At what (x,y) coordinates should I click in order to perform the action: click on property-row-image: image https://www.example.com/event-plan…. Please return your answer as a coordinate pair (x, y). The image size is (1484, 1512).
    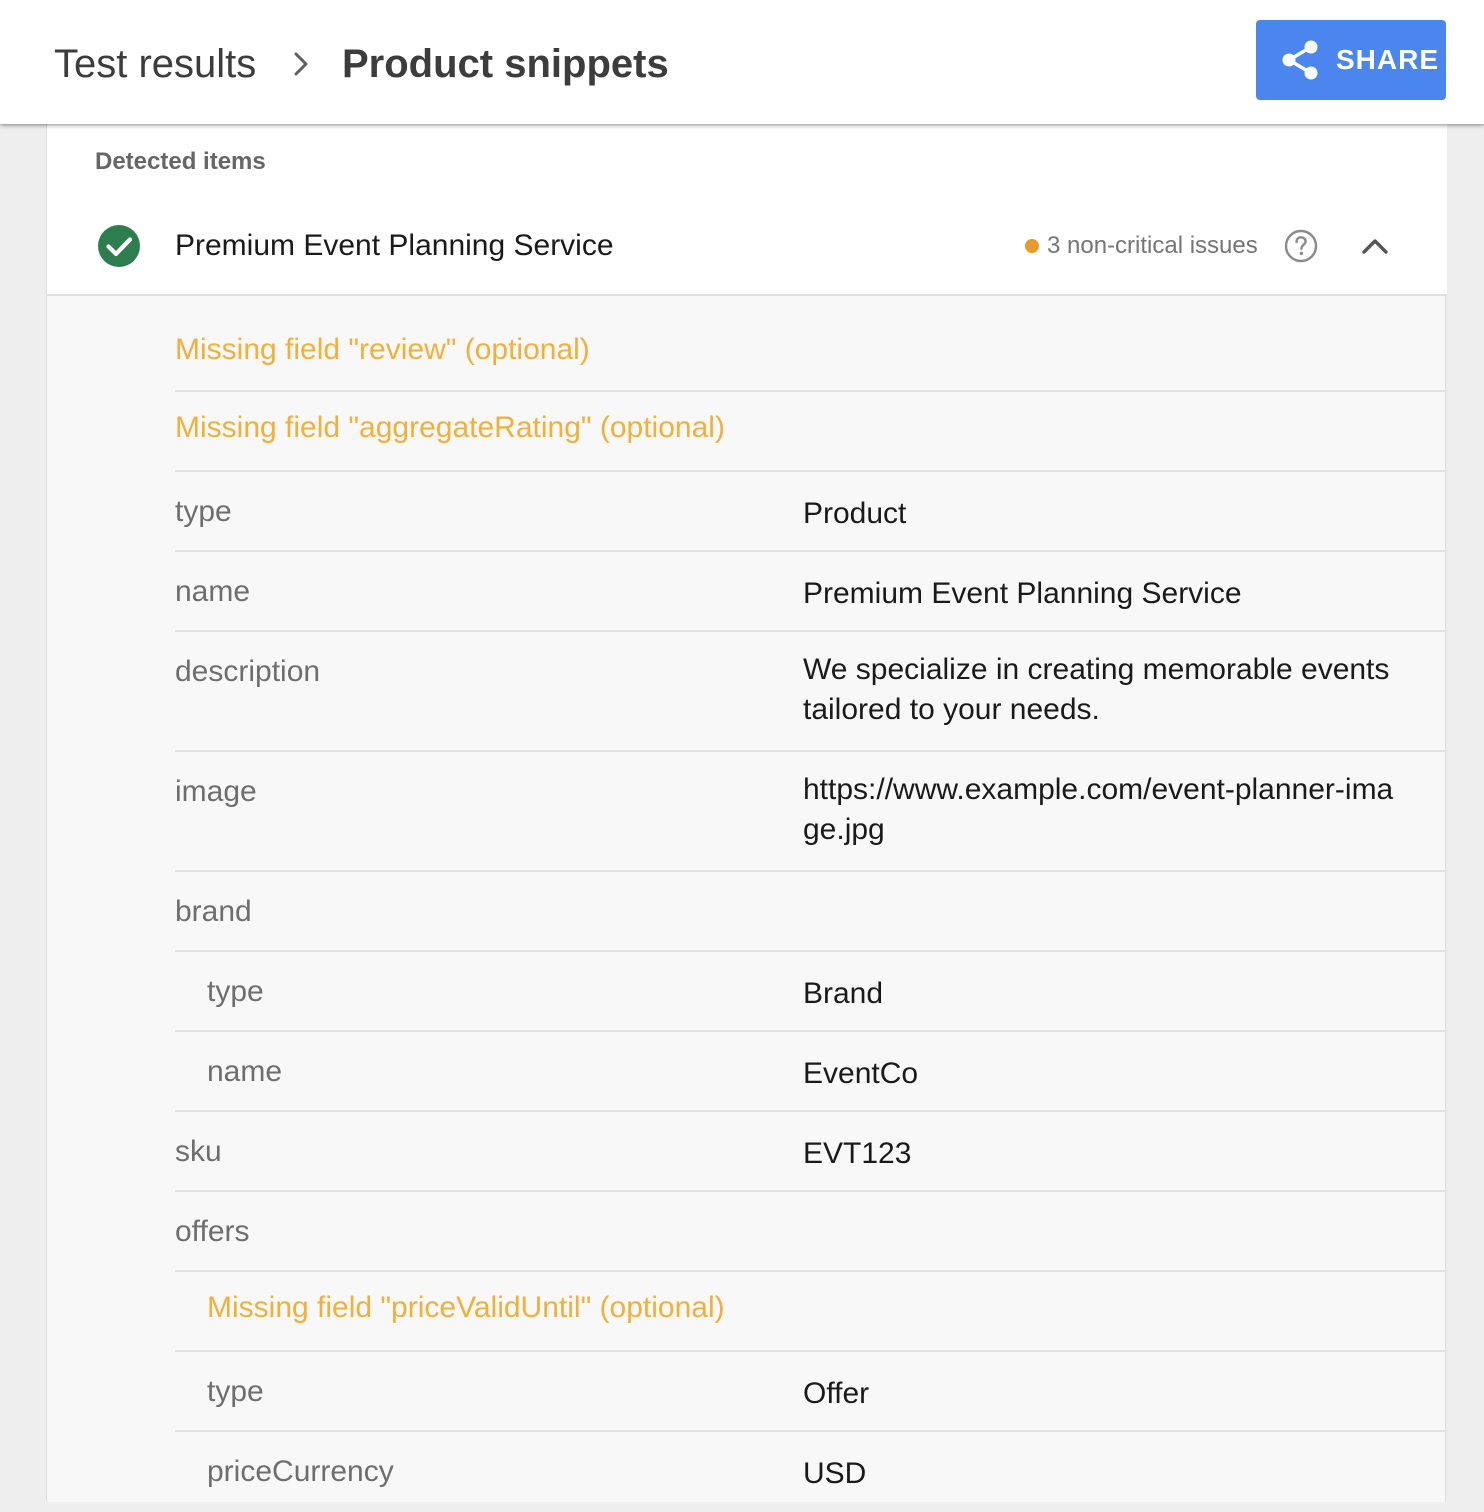
    Looking at the image, I should click on (811, 812).